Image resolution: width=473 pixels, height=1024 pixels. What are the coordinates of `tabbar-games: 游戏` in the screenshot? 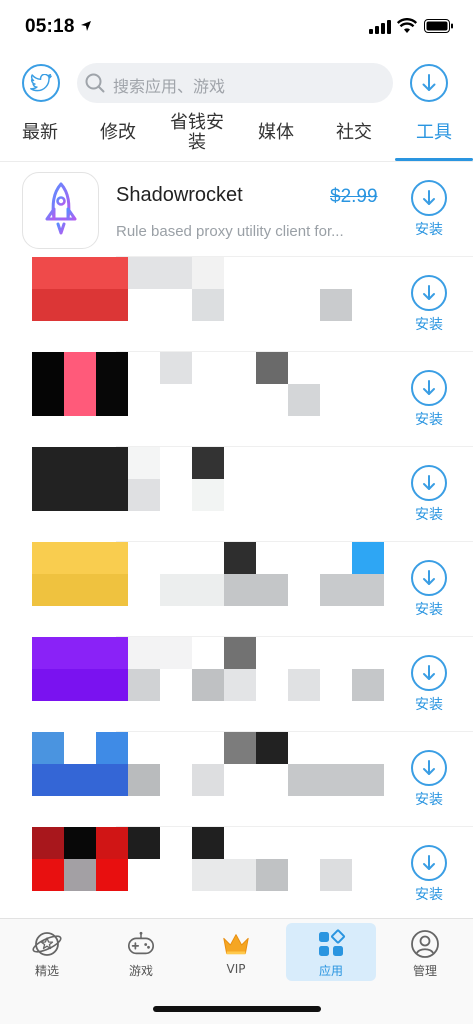 It's located at (141, 952).